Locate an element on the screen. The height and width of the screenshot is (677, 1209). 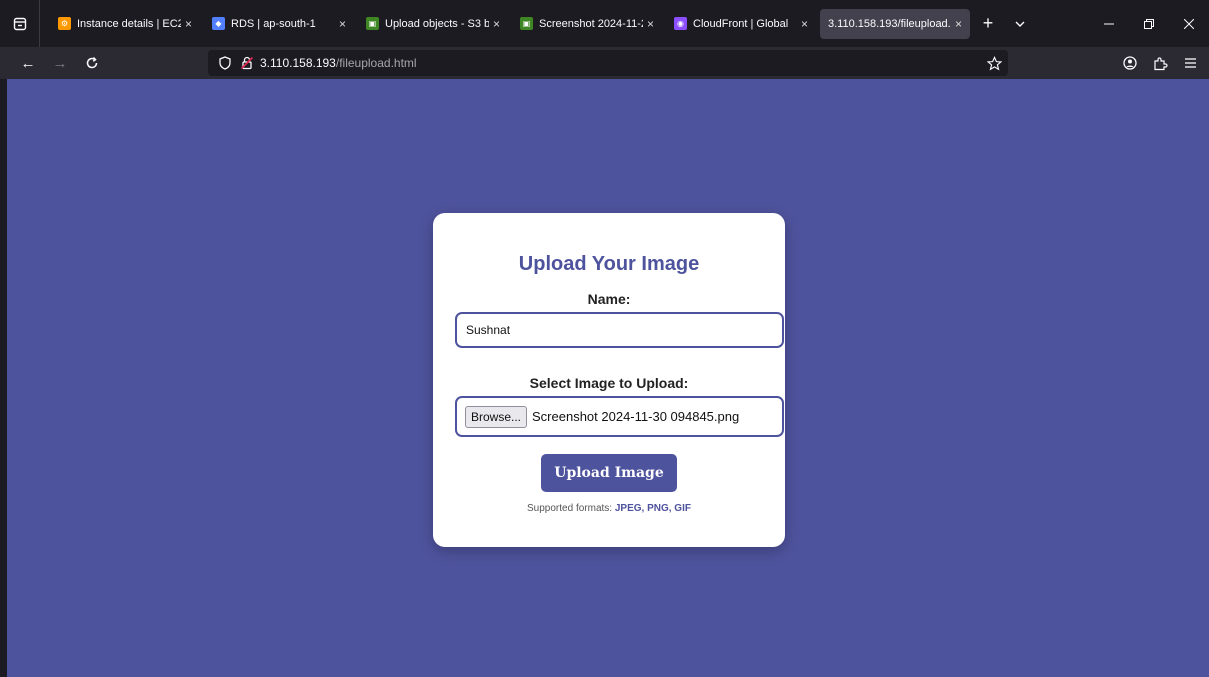
minimize-button is located at coordinates (1109, 23).